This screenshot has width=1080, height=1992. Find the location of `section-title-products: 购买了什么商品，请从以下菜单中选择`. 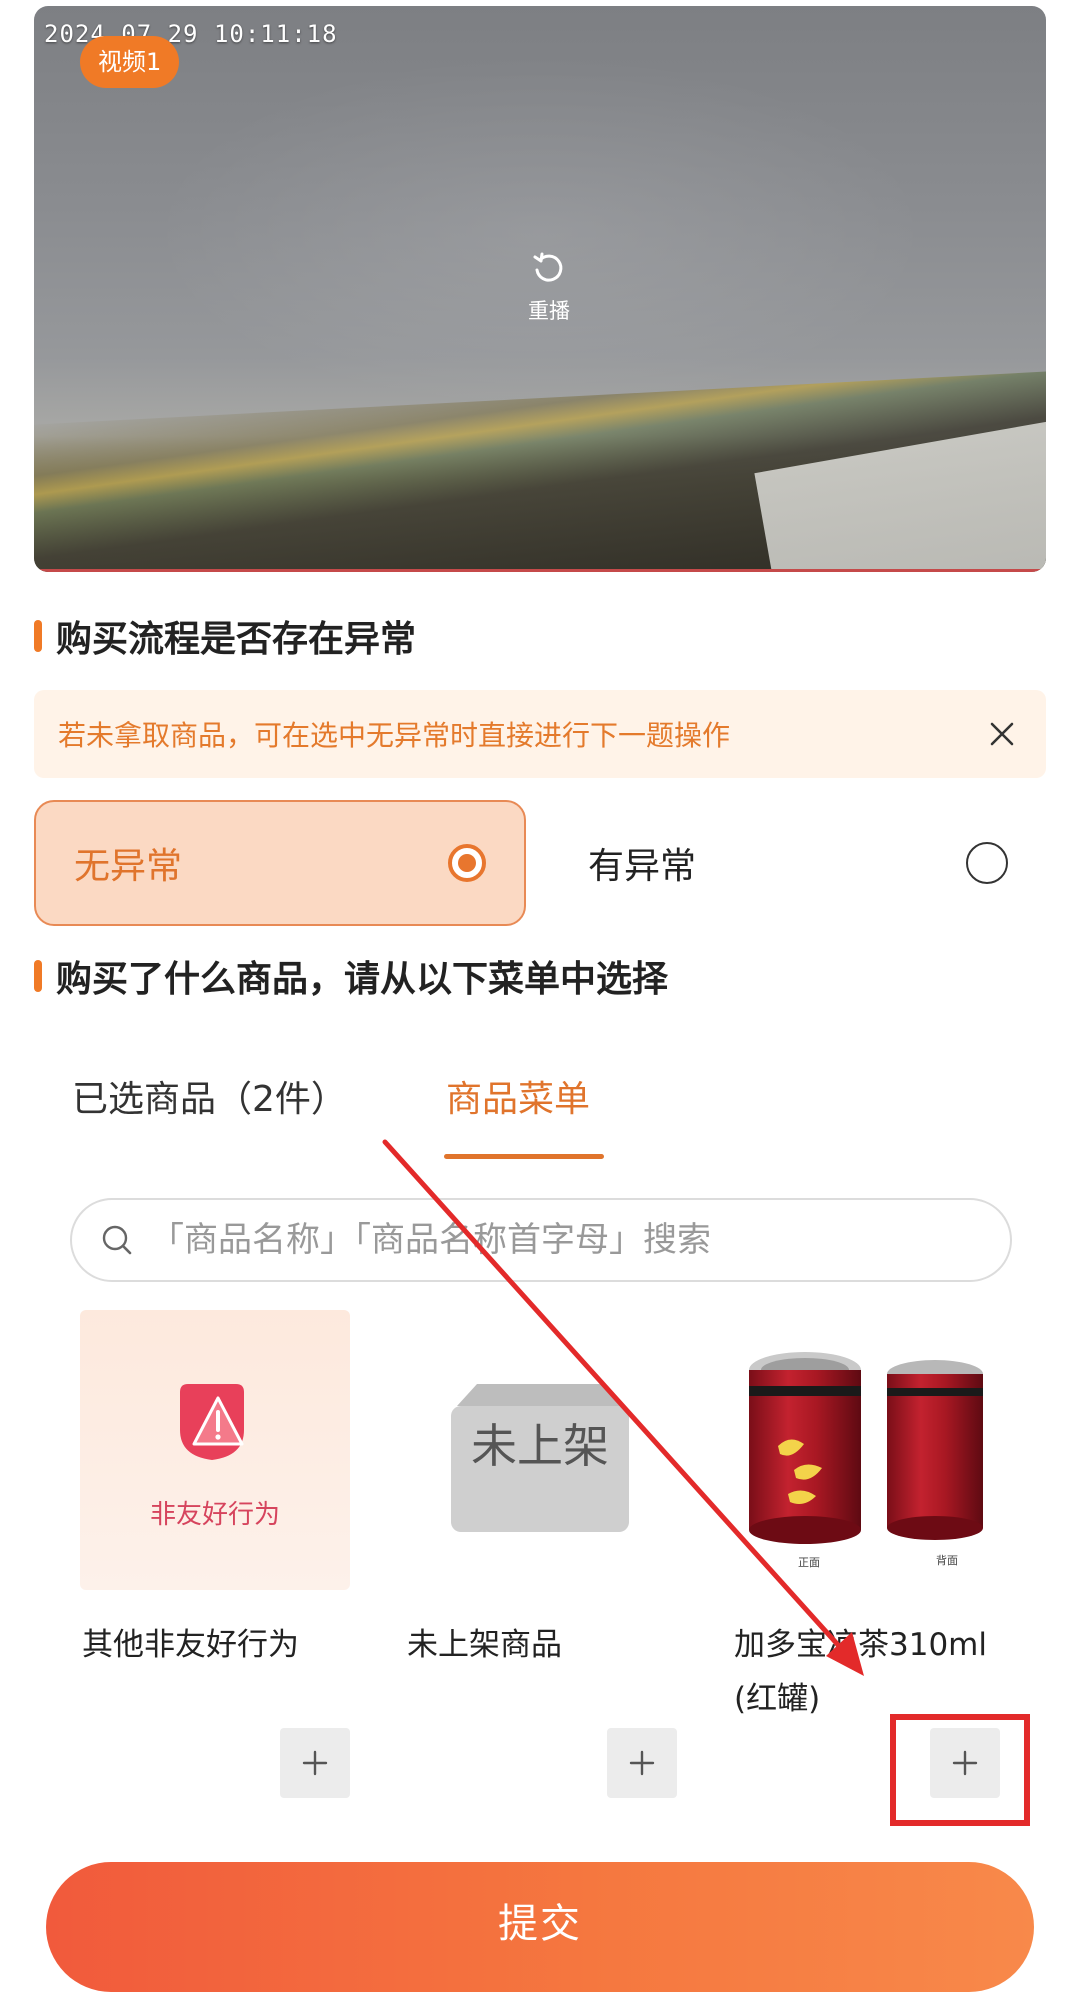

section-title-products: 购买了什么商品，请从以下菜单中选择 is located at coordinates (351, 977).